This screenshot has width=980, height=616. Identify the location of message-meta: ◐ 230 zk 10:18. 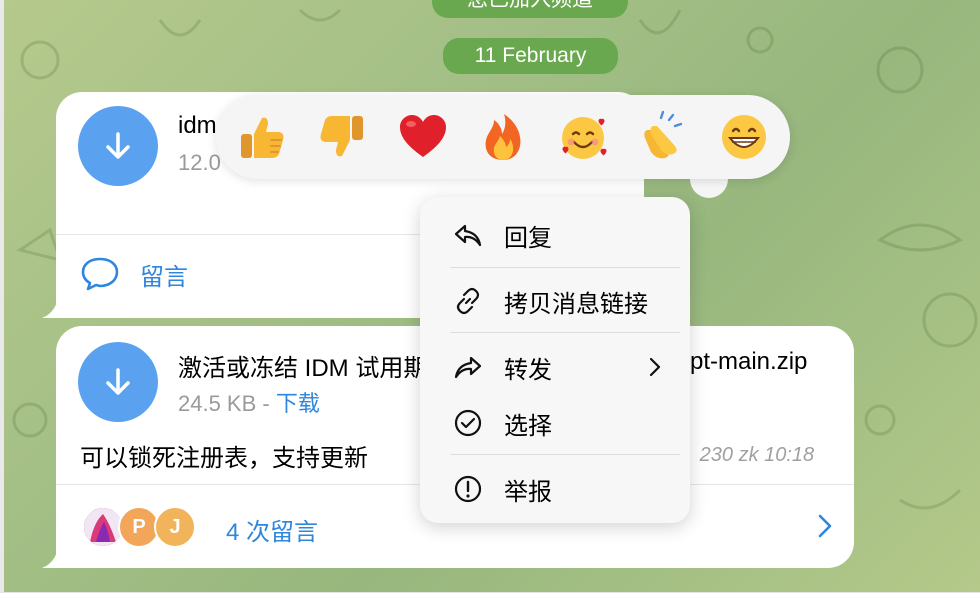
(748, 455).